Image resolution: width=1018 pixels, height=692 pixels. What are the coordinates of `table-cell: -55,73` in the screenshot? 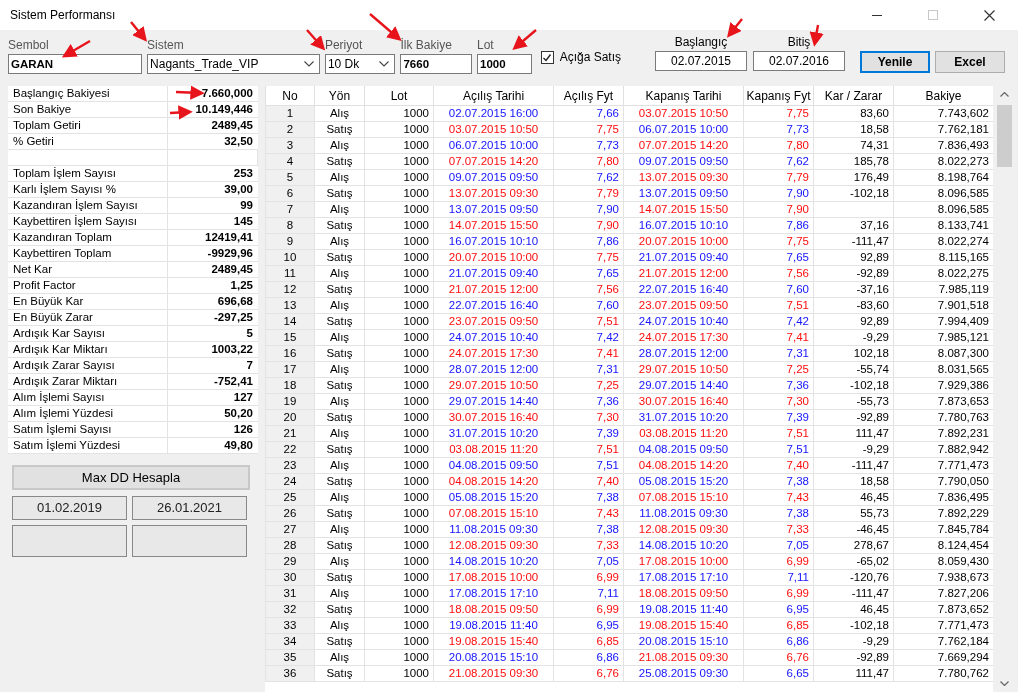 It's located at (853, 401).